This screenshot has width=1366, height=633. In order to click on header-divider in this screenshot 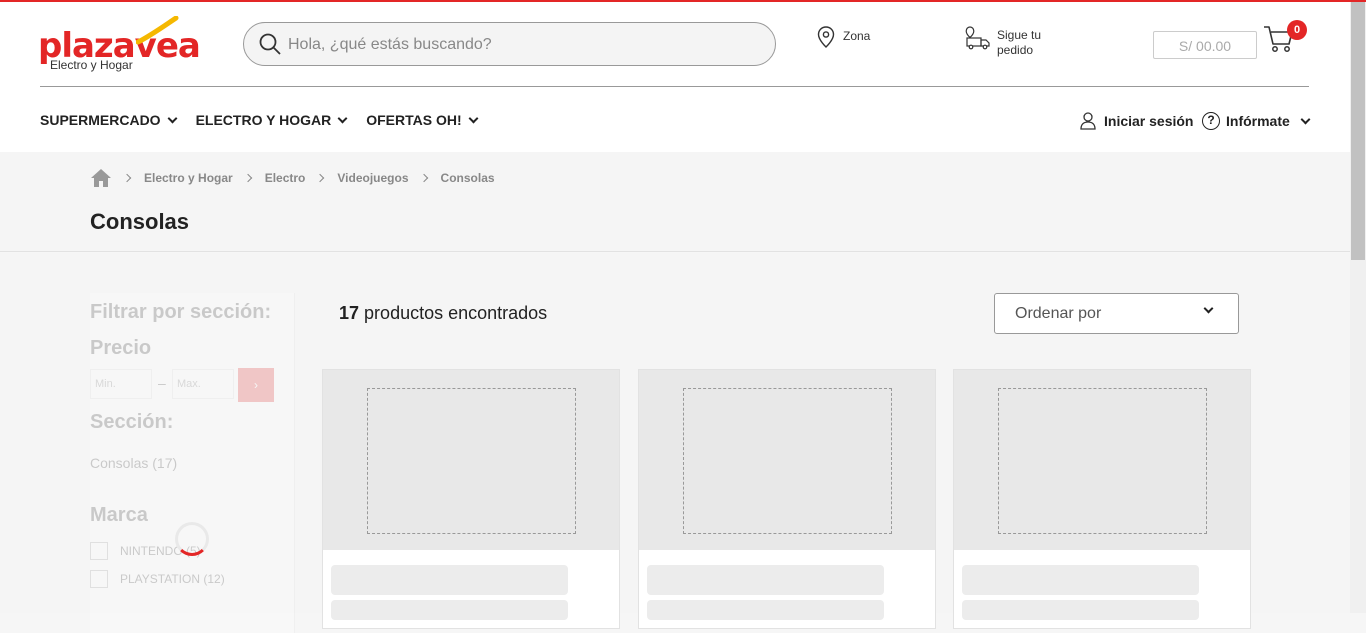, I will do `click(674, 86)`.